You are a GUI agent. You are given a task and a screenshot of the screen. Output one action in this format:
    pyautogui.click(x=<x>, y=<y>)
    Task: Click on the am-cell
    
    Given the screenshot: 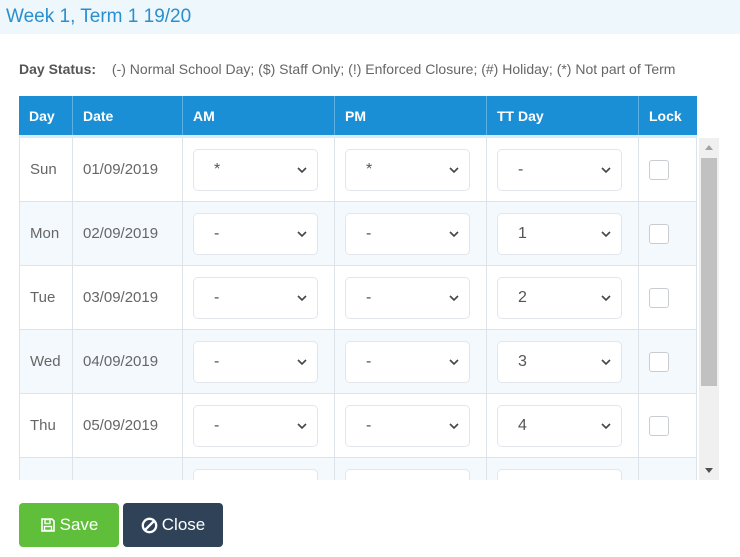 What is the action you would take?
    pyautogui.click(x=259, y=469)
    